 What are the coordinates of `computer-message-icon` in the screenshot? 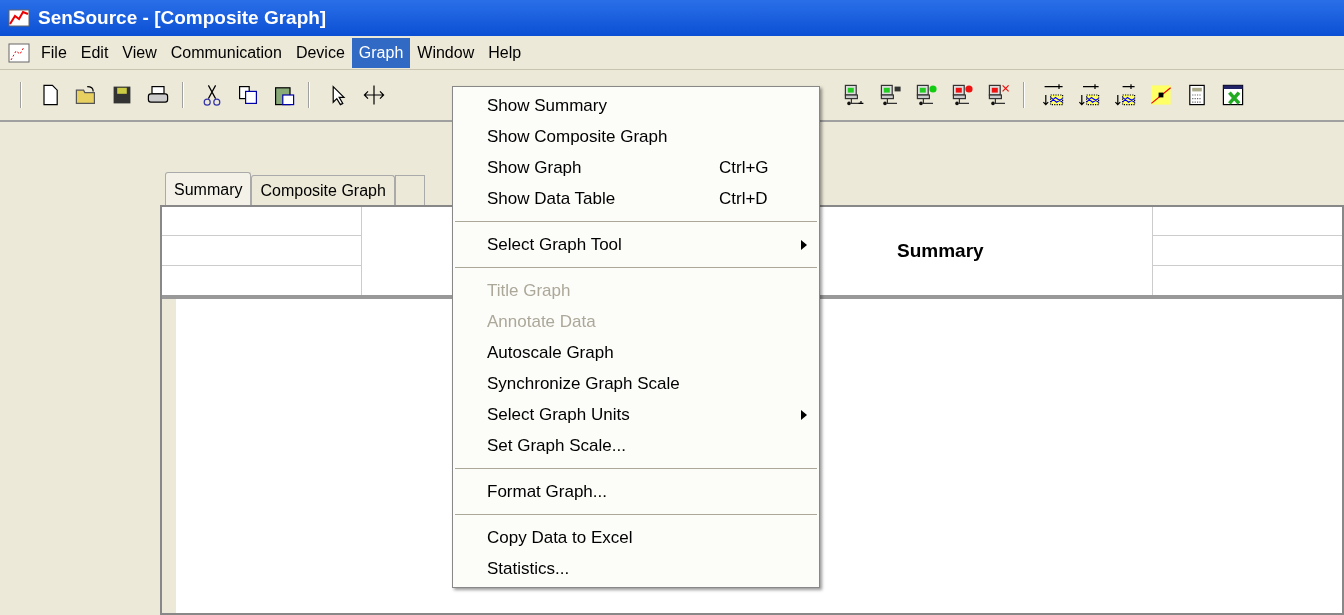 It's located at (891, 95).